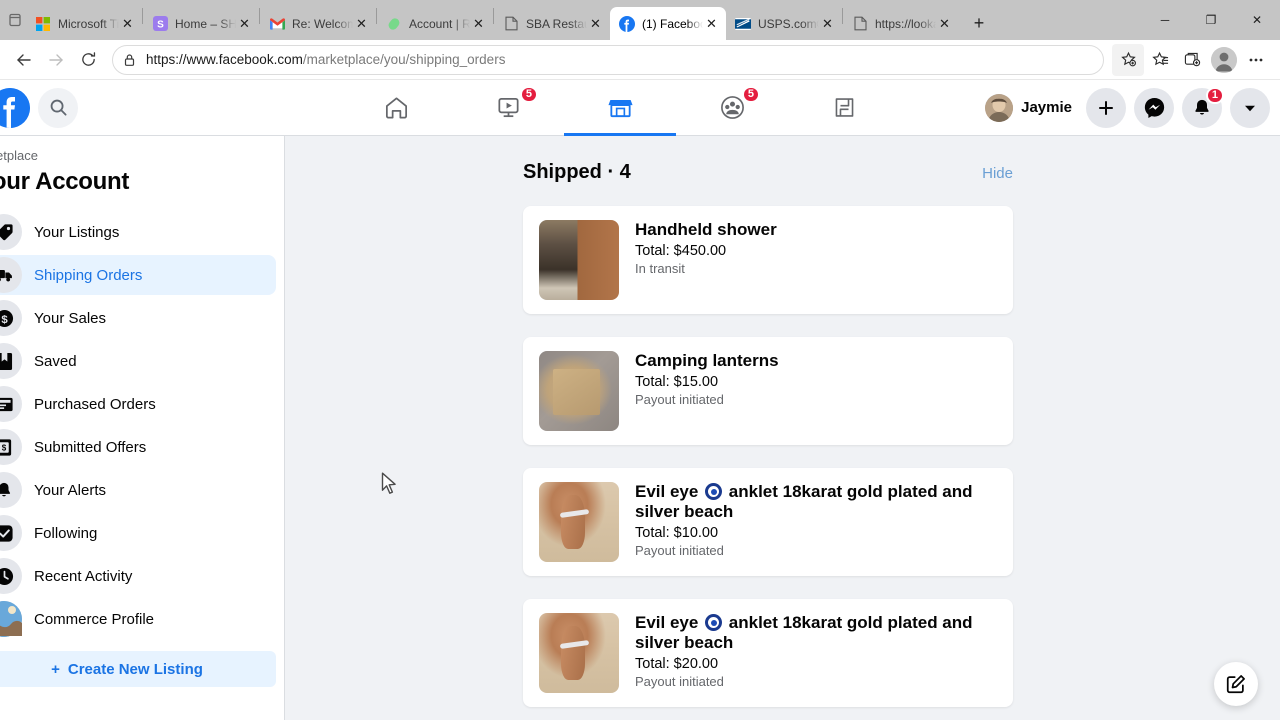 The image size is (1280, 720). What do you see at coordinates (677, 533) in the screenshot?
I see `order-total: Total: $10.00` at bounding box center [677, 533].